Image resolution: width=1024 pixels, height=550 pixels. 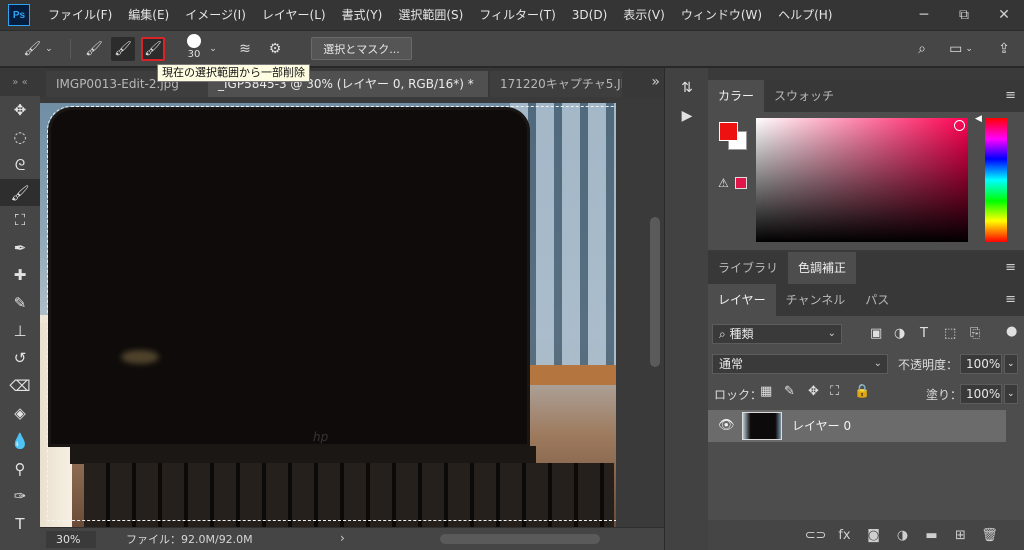 I want to click on subtract-from-selection-button: 🖌, so click(x=153, y=49).